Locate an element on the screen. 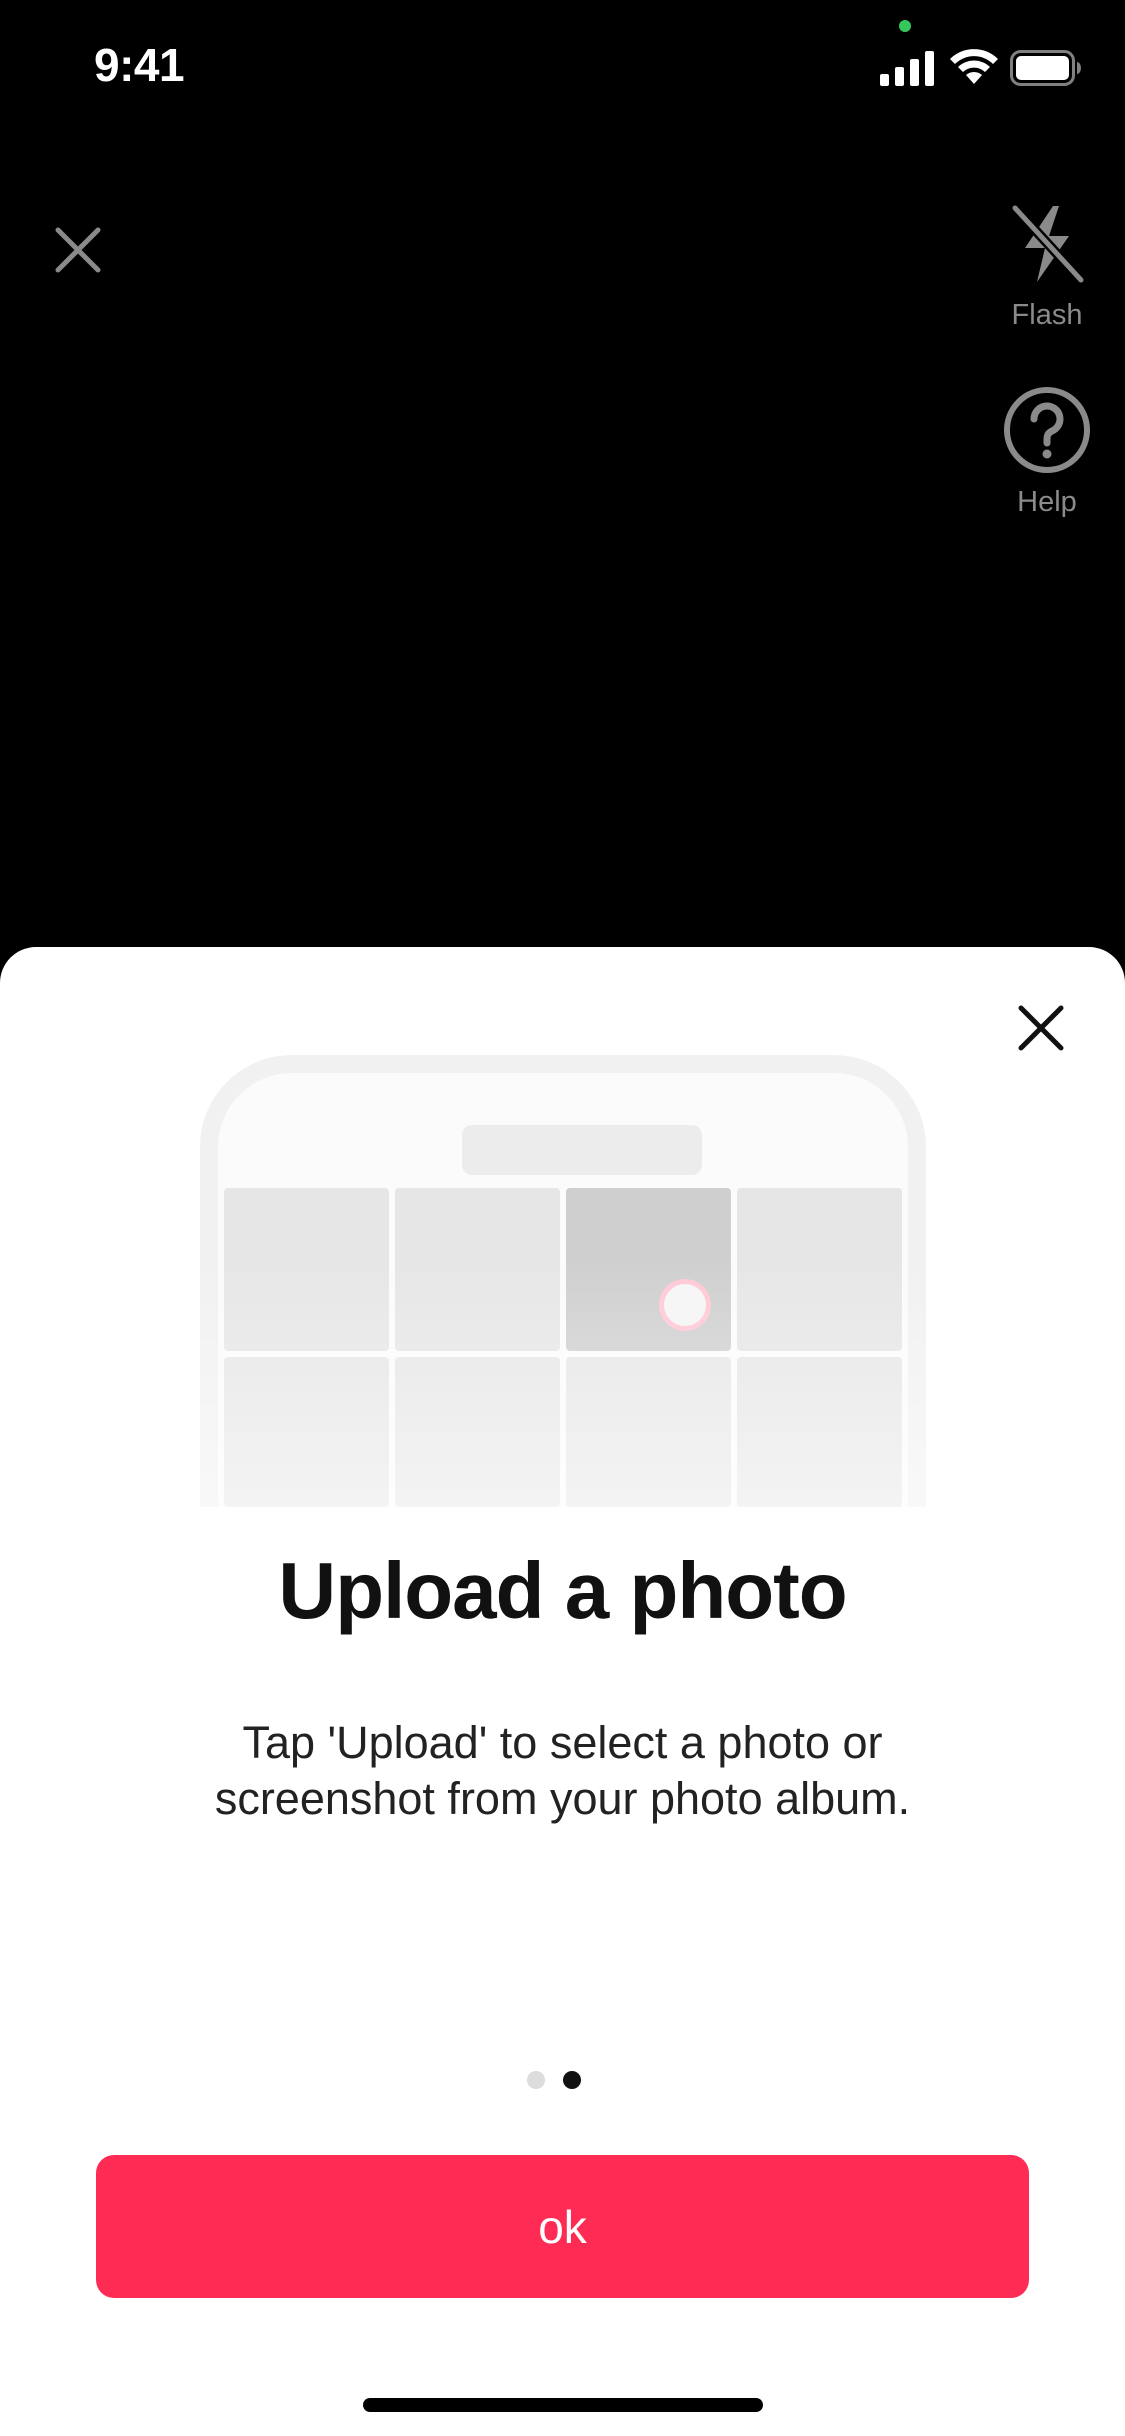 This screenshot has height=2436, width=1125. page-dot is located at coordinates (536, 2080).